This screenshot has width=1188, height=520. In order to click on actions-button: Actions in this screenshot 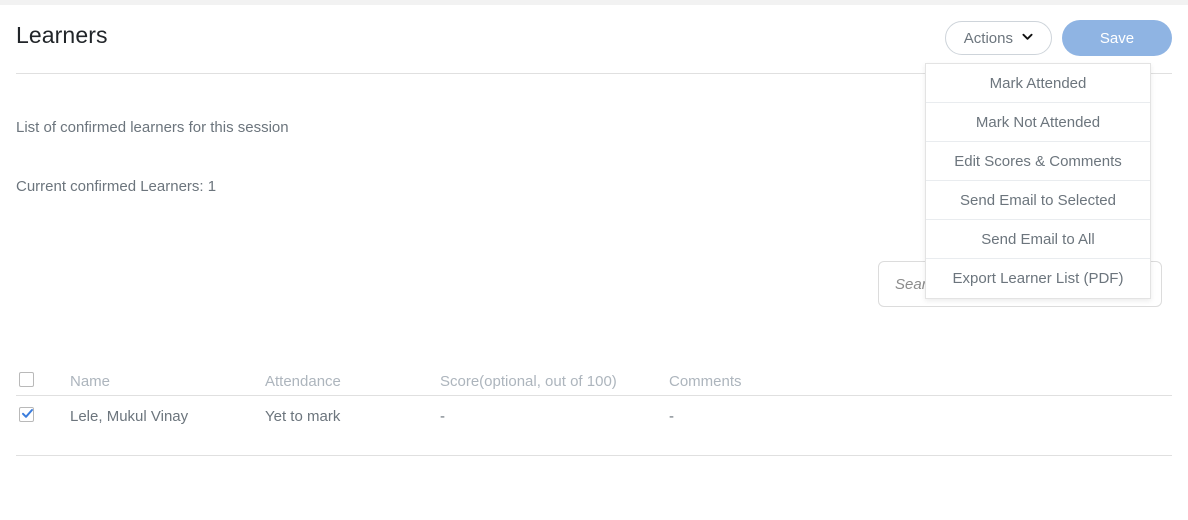, I will do `click(998, 38)`.